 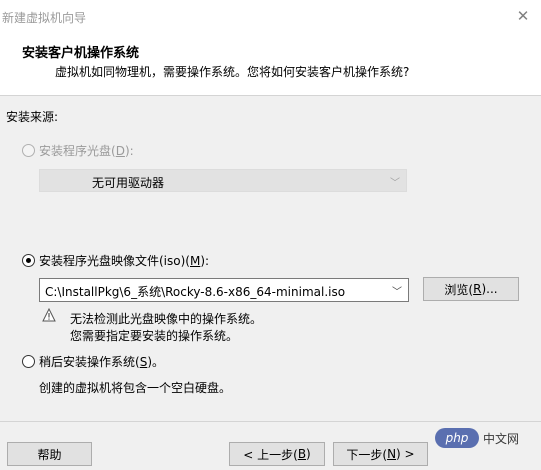 I want to click on footer-divider, so click(x=270, y=421).